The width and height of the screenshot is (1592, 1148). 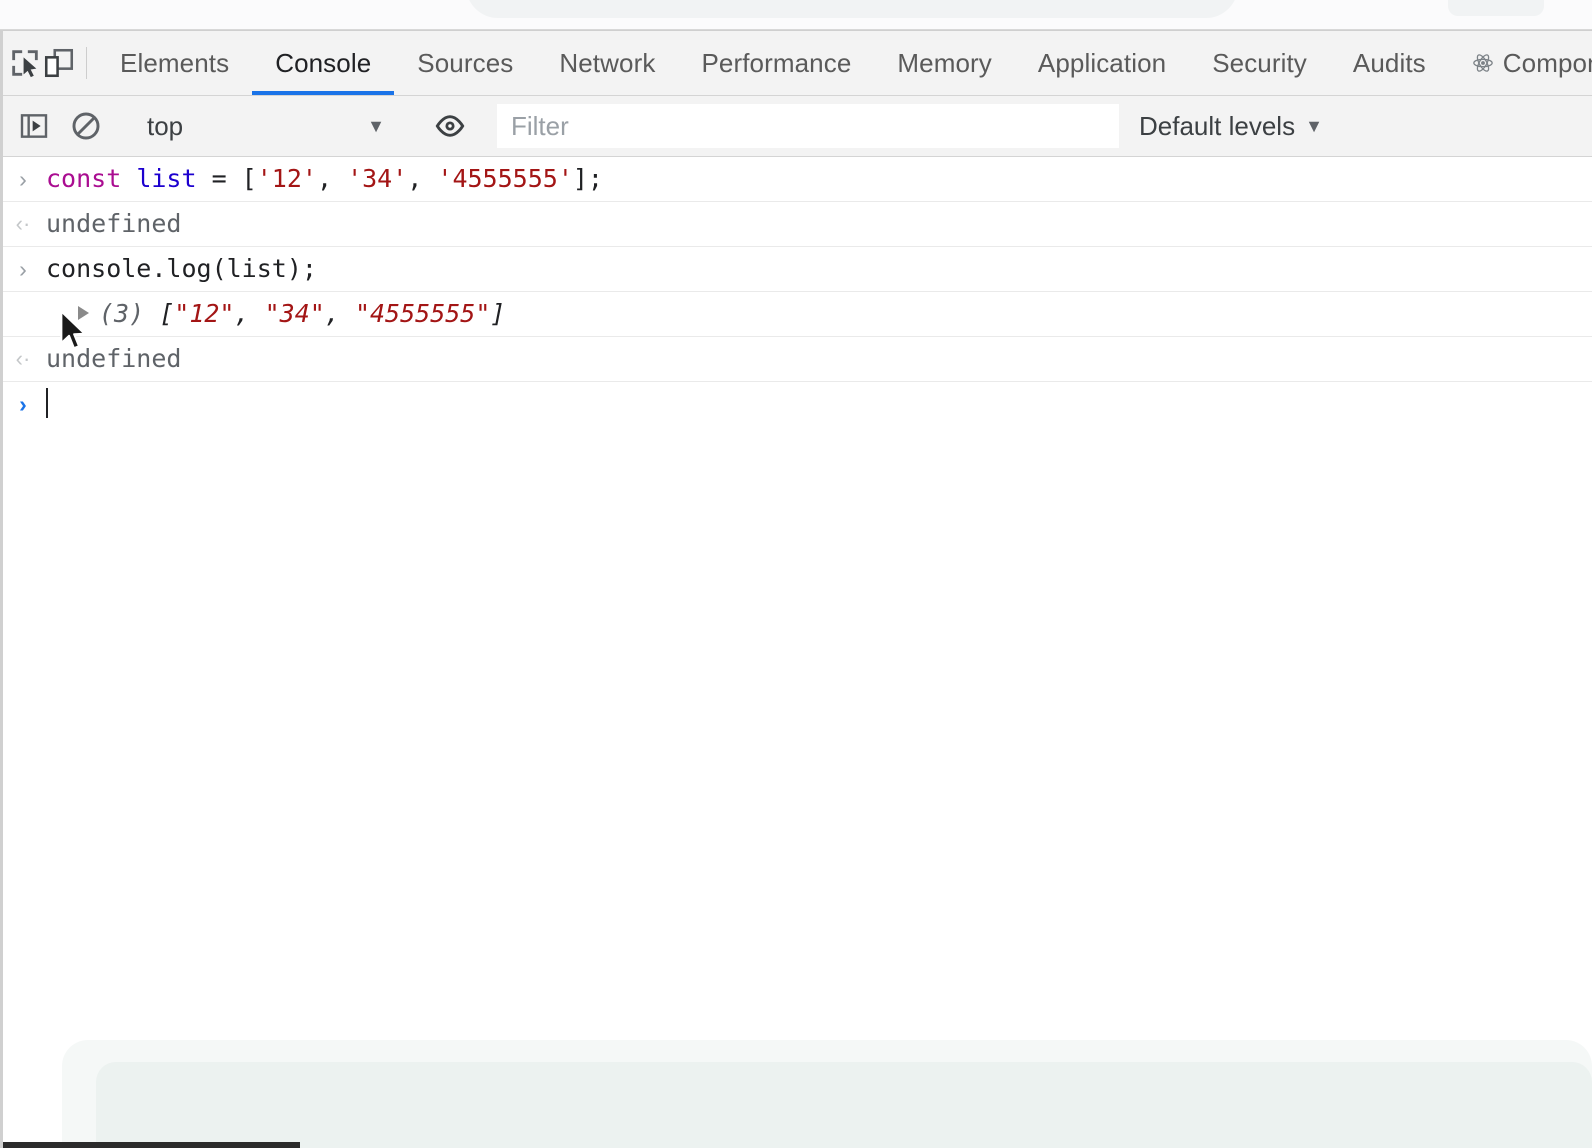 What do you see at coordinates (294, 313) in the screenshot?
I see `array-item: "34"` at bounding box center [294, 313].